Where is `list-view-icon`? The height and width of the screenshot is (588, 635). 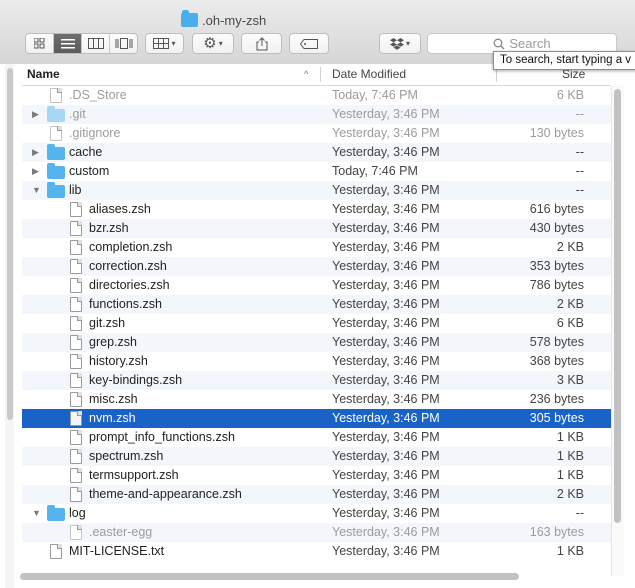
list-view-icon is located at coordinates (67, 43).